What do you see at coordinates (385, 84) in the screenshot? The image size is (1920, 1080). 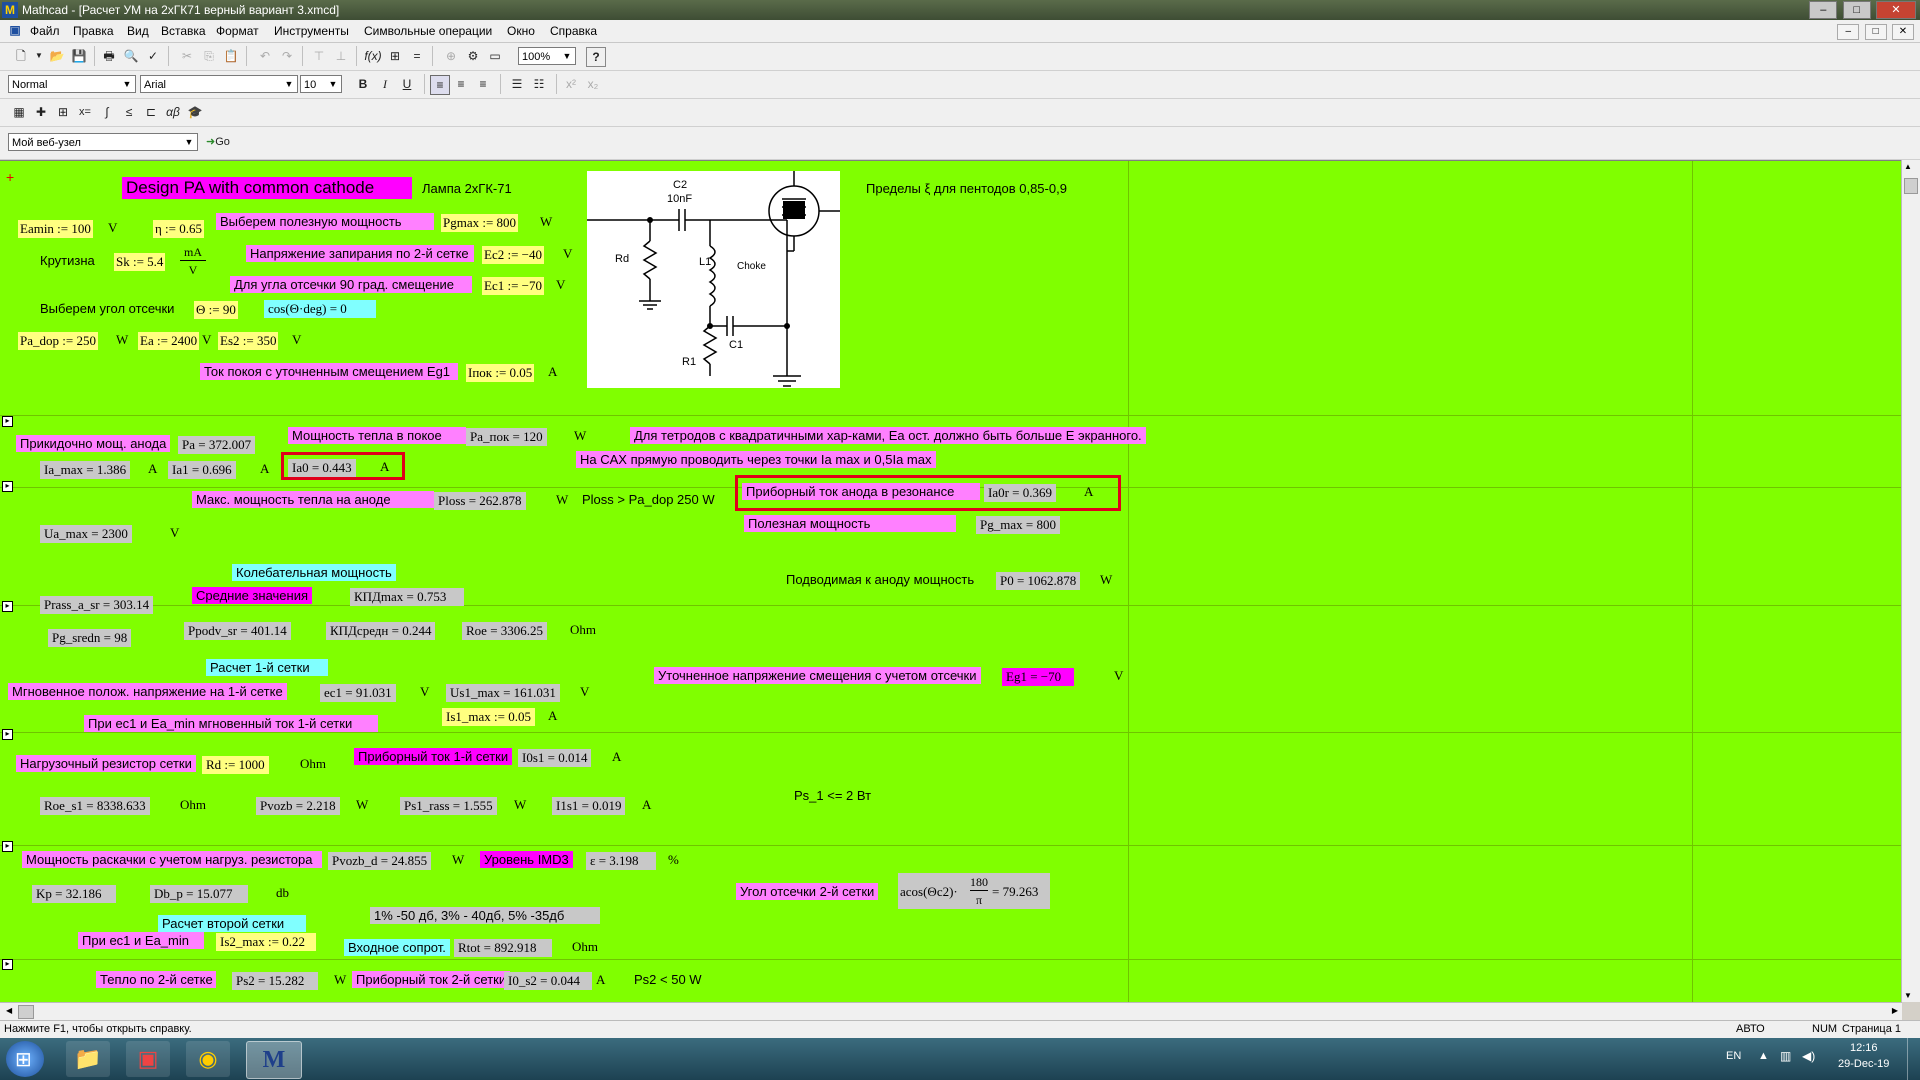 I see `italic-button: I` at bounding box center [385, 84].